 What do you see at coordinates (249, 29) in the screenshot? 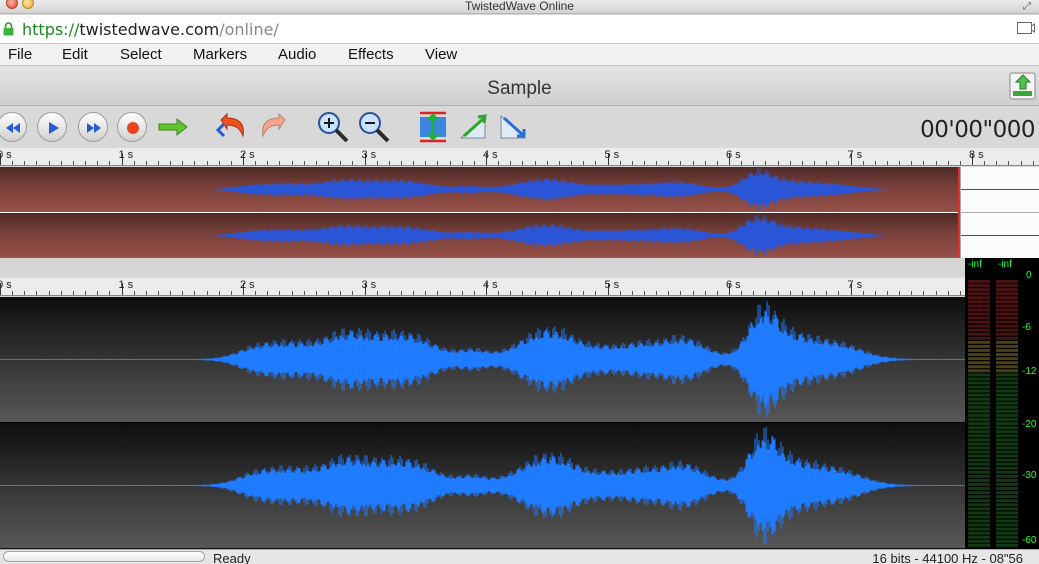
I see `url-path: /online/` at bounding box center [249, 29].